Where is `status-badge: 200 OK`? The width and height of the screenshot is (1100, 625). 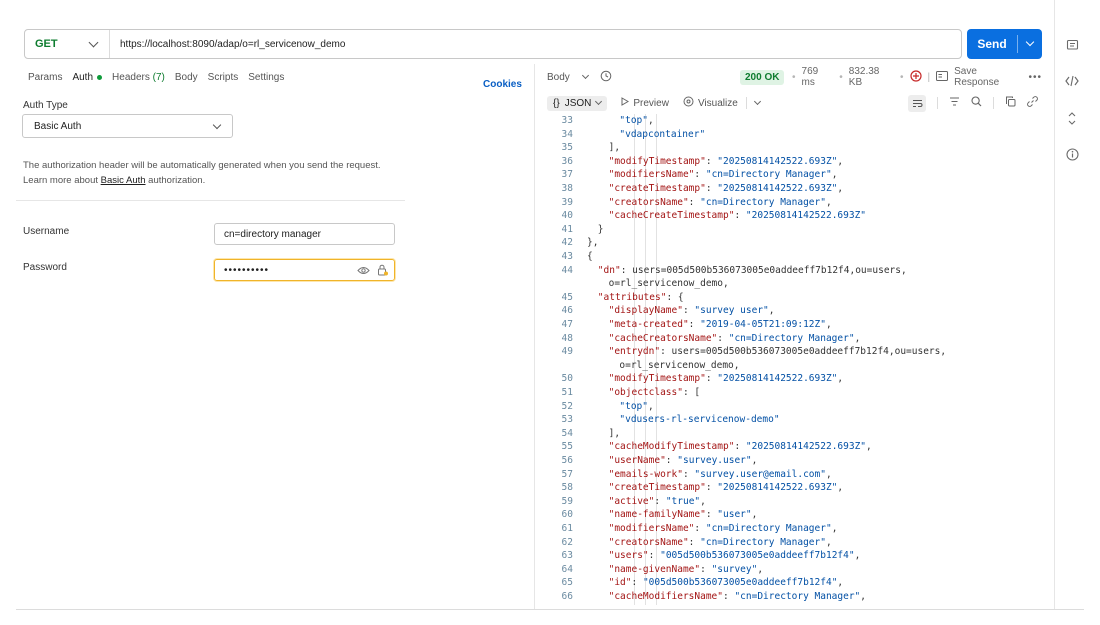
status-badge: 200 OK is located at coordinates (762, 77).